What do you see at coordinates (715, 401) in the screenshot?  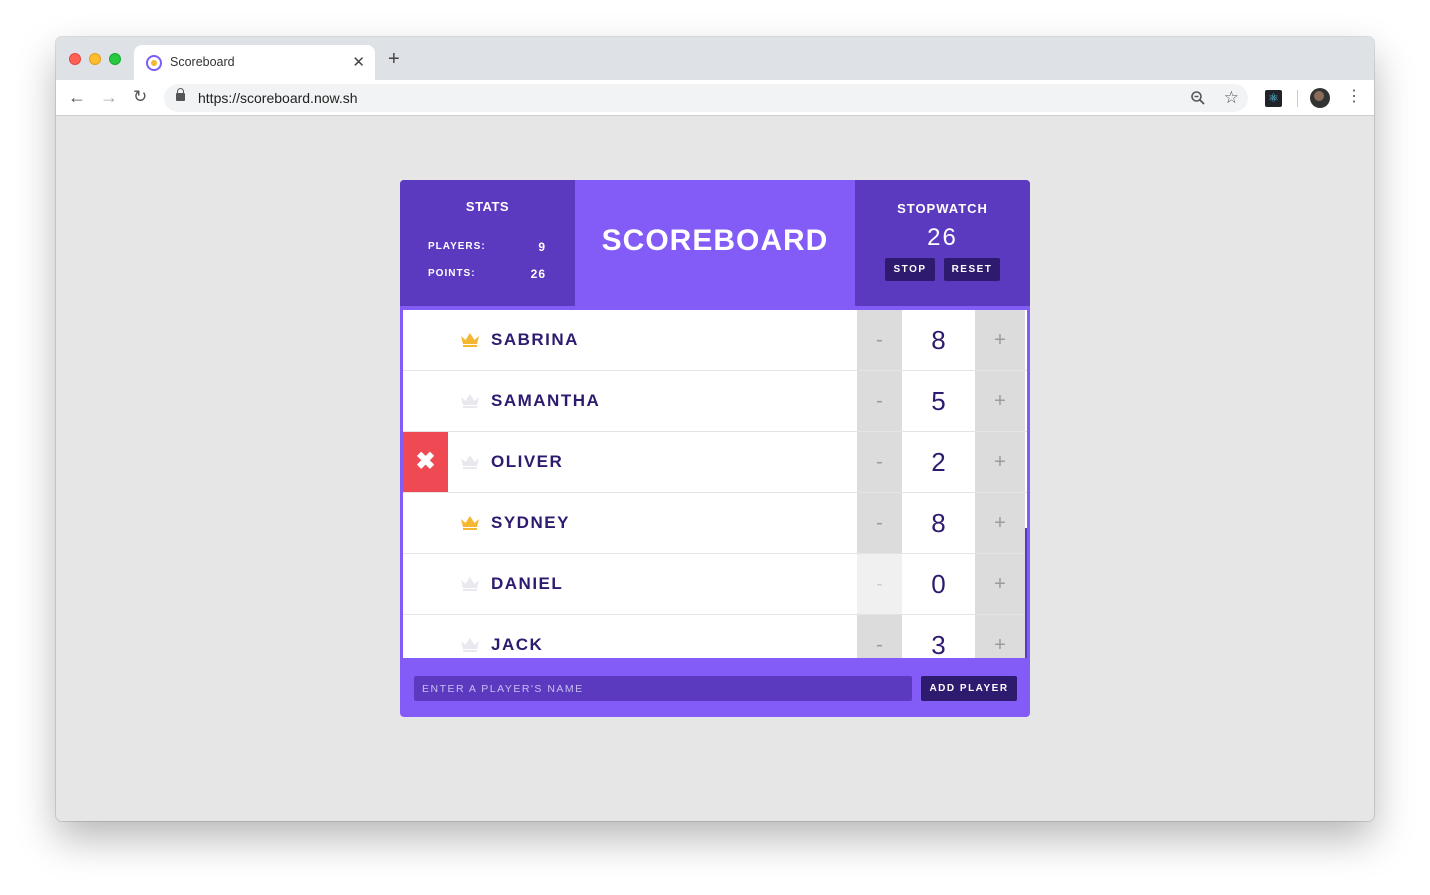 I see `player-row-samantha: SAMANTHA - 5 +` at bounding box center [715, 401].